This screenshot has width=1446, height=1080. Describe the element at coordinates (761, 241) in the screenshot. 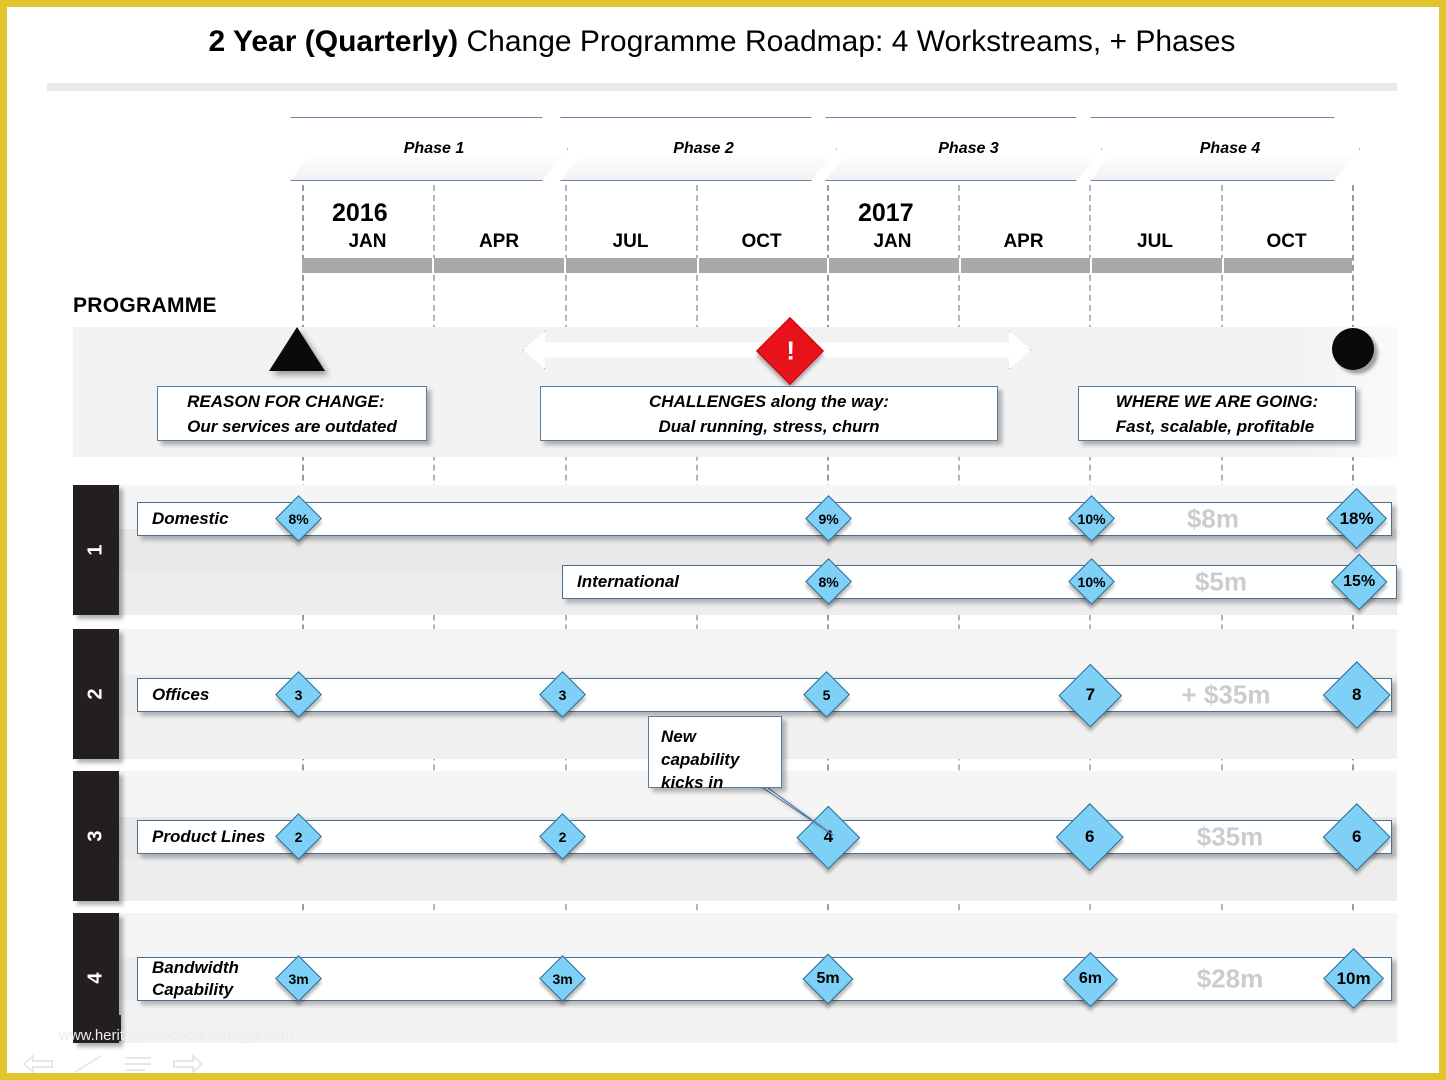

I see `month-label-3: OCT` at that location.